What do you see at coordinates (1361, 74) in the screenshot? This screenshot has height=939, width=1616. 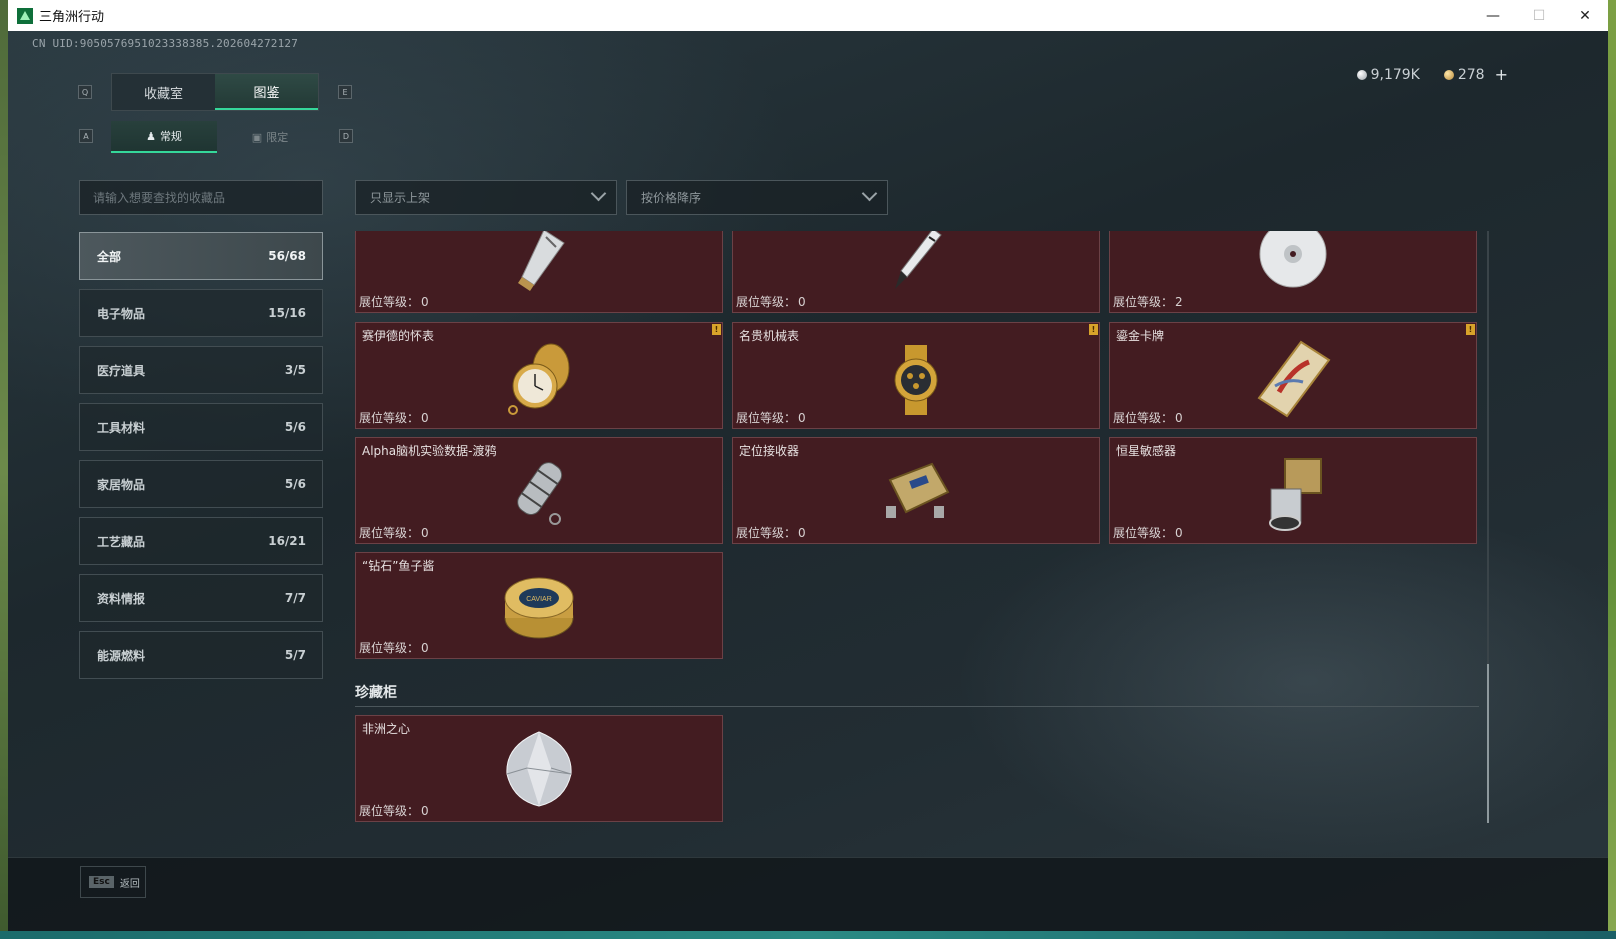 I see `silver-coin-icon` at bounding box center [1361, 74].